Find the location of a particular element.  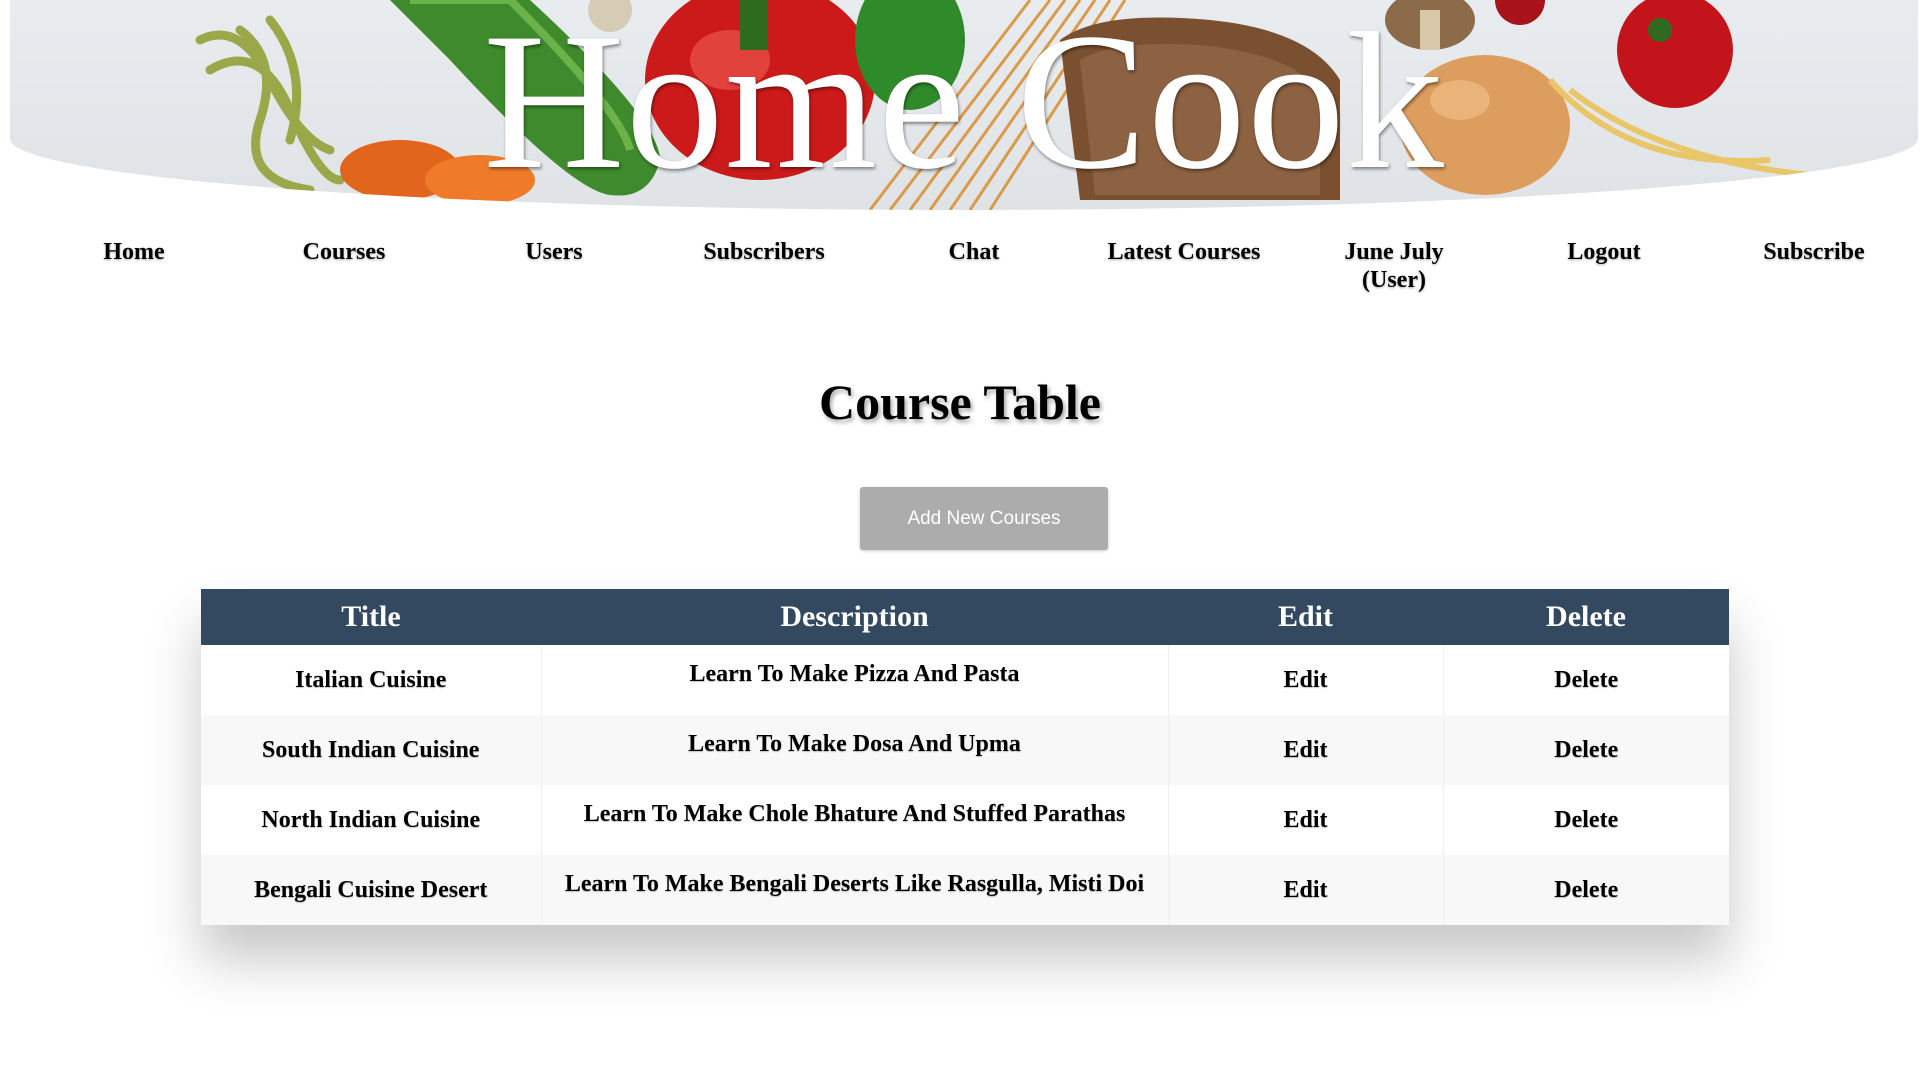

course-title-cell: Italian Cuisine is located at coordinates (371, 680).